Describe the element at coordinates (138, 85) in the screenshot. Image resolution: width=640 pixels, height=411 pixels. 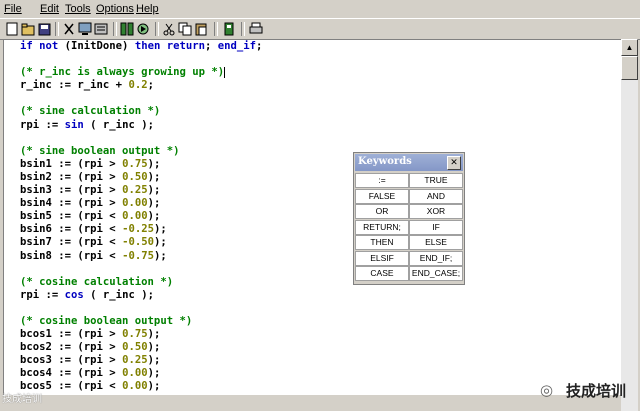
I see `code-token: 0.2` at that location.